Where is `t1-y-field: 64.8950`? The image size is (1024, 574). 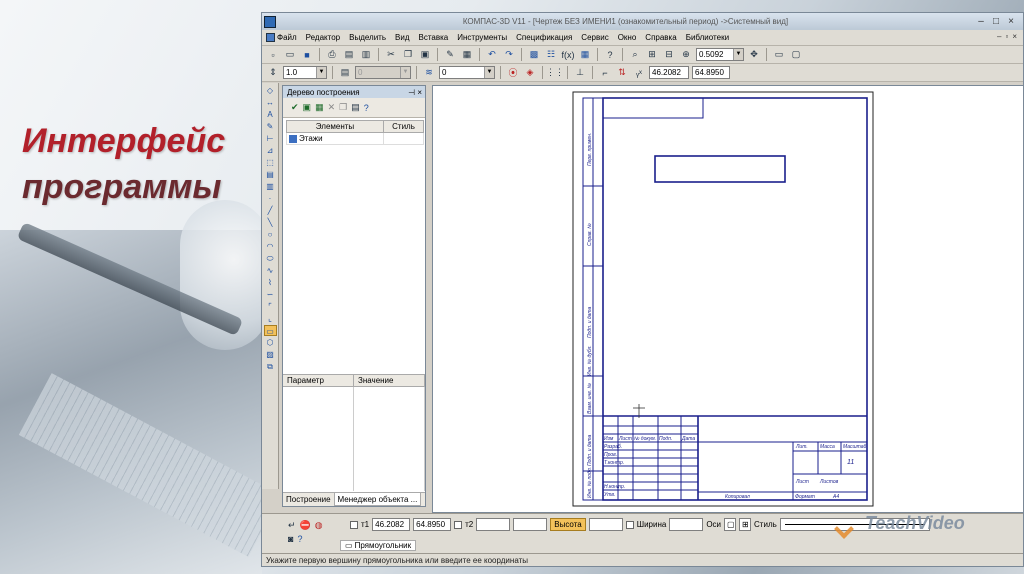 t1-y-field: 64.8950 is located at coordinates (432, 524).